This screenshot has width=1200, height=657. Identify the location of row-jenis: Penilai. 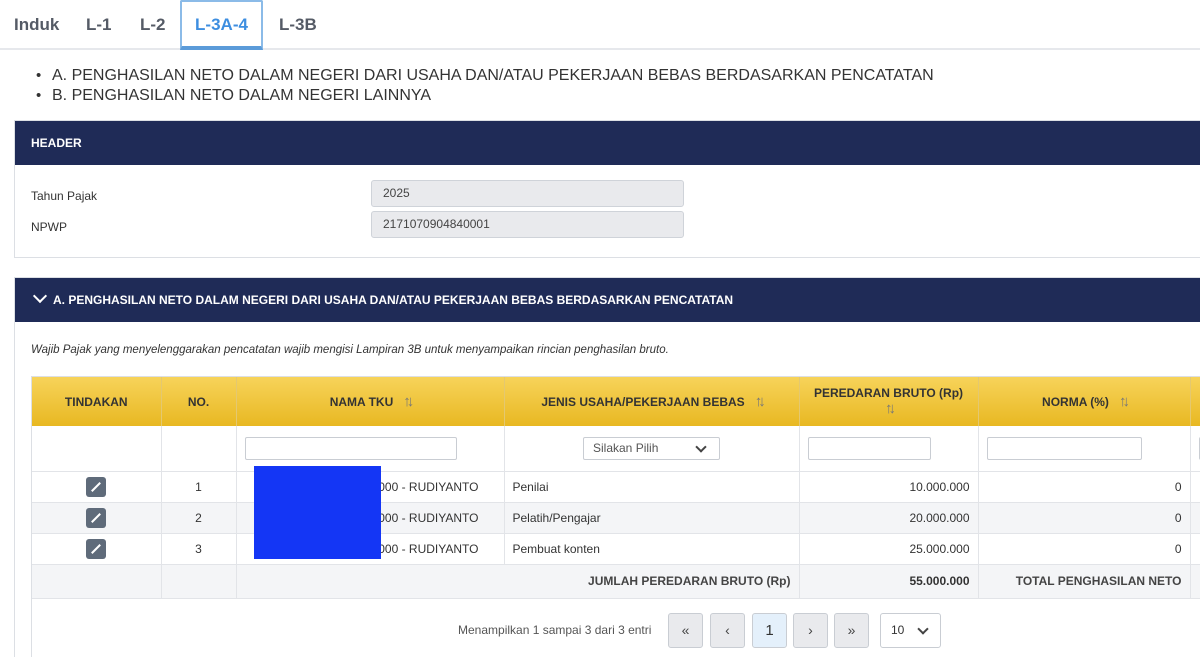
(652, 487).